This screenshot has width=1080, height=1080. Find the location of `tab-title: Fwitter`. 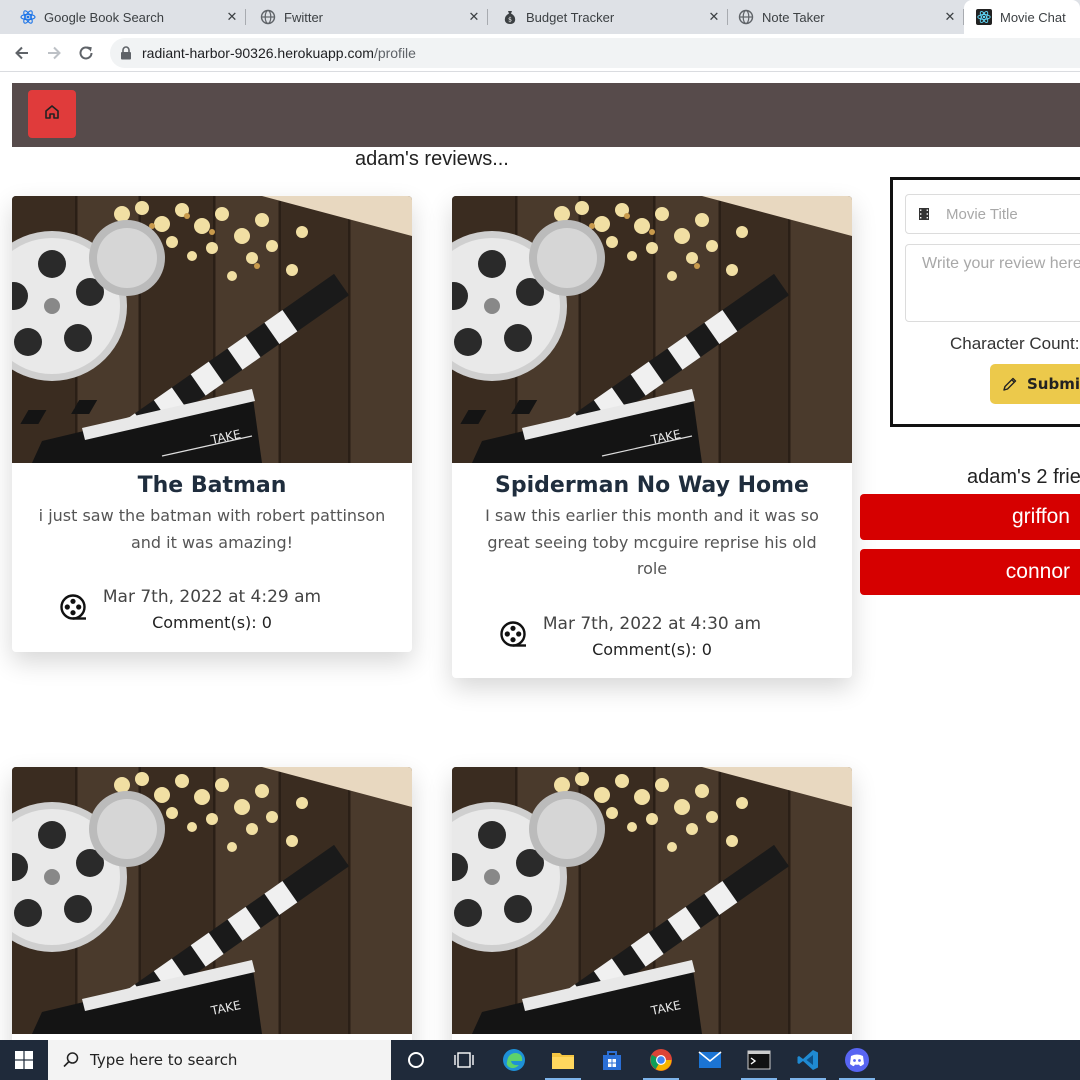

tab-title: Fwitter is located at coordinates (303, 17).